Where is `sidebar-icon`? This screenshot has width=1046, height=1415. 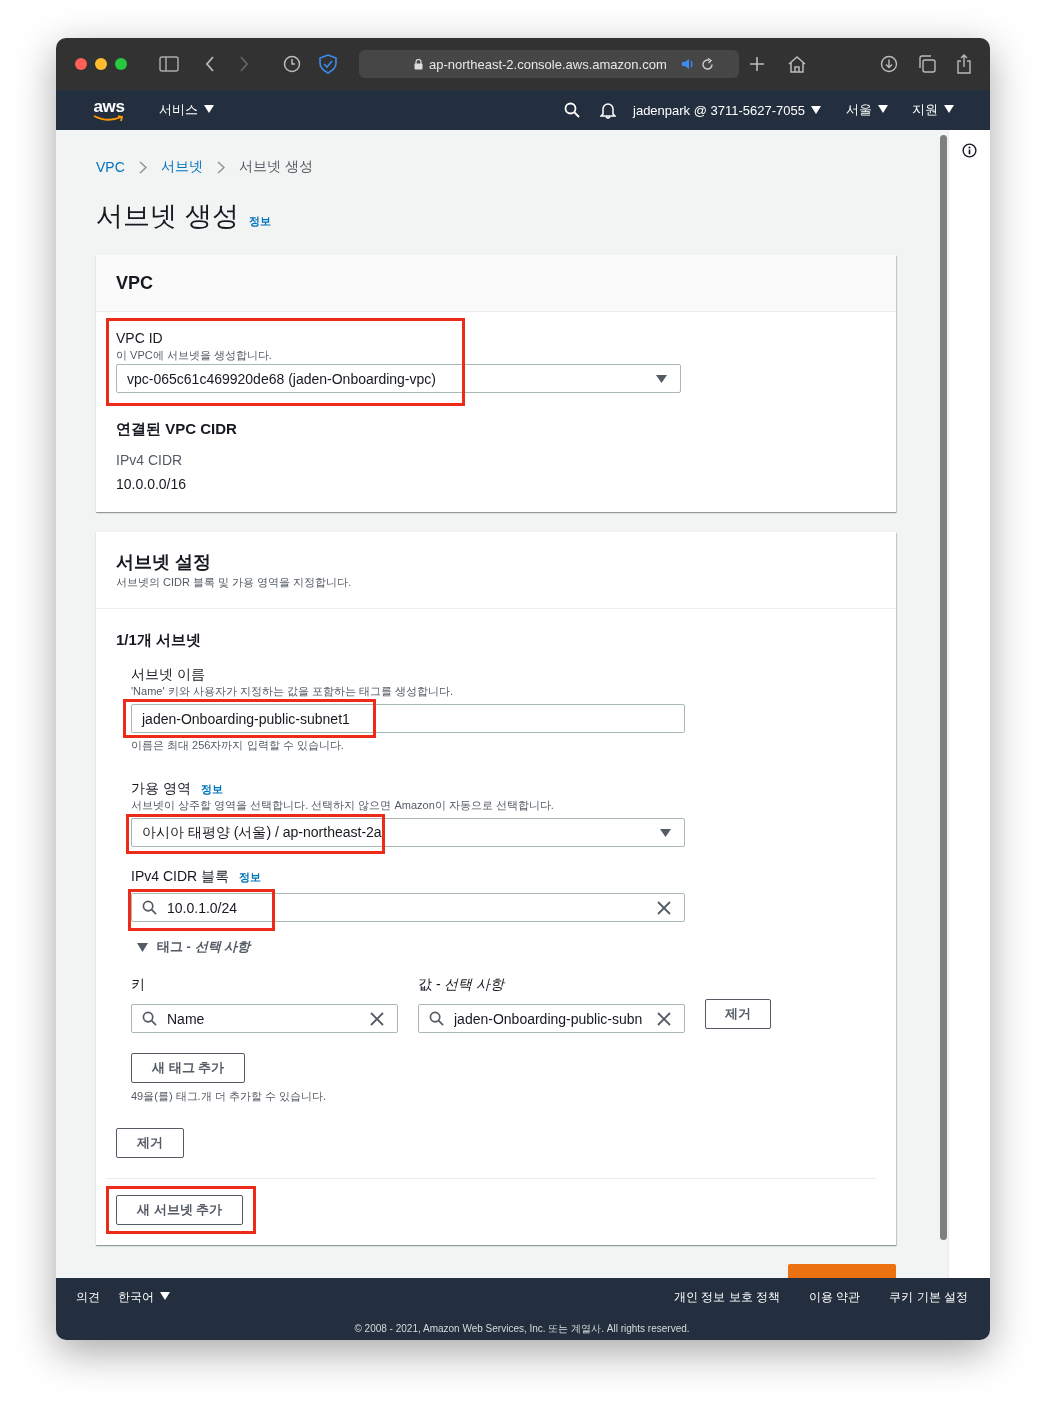 sidebar-icon is located at coordinates (169, 64).